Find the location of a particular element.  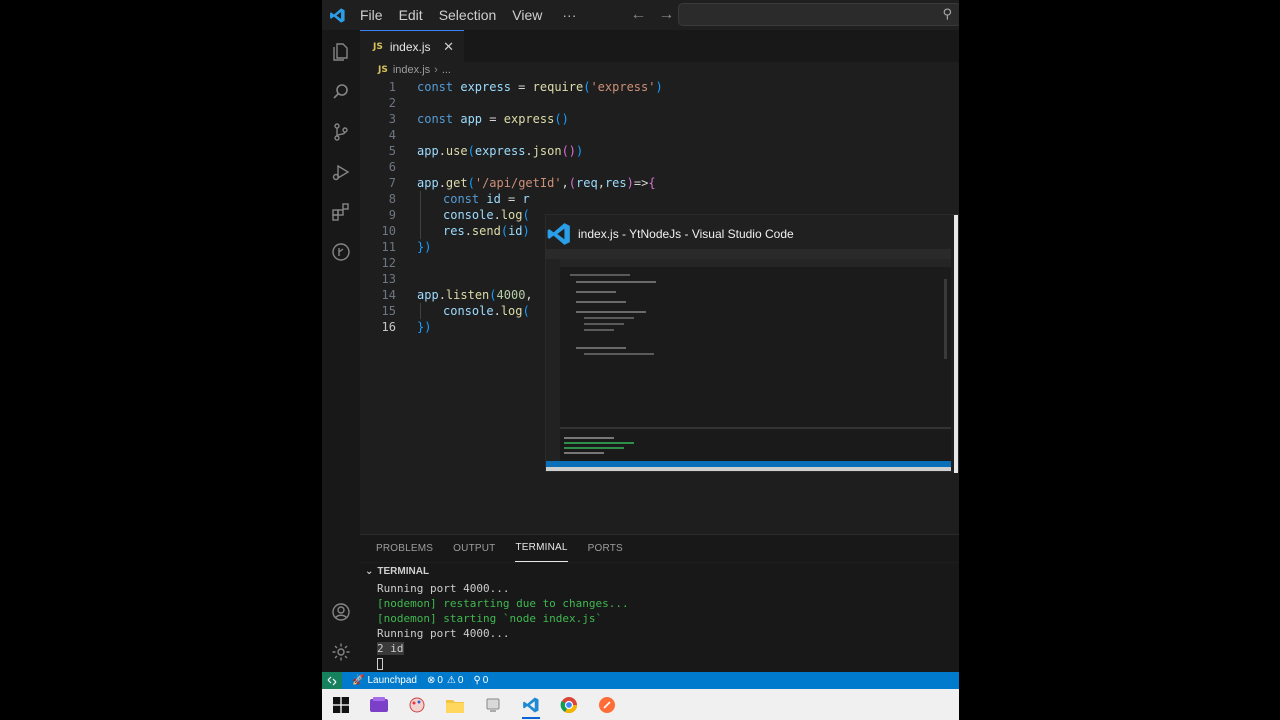

menu-file: File is located at coordinates (371, 15).